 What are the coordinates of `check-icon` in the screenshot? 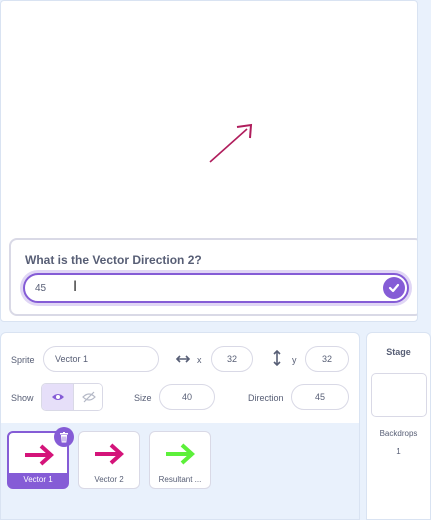 It's located at (394, 288).